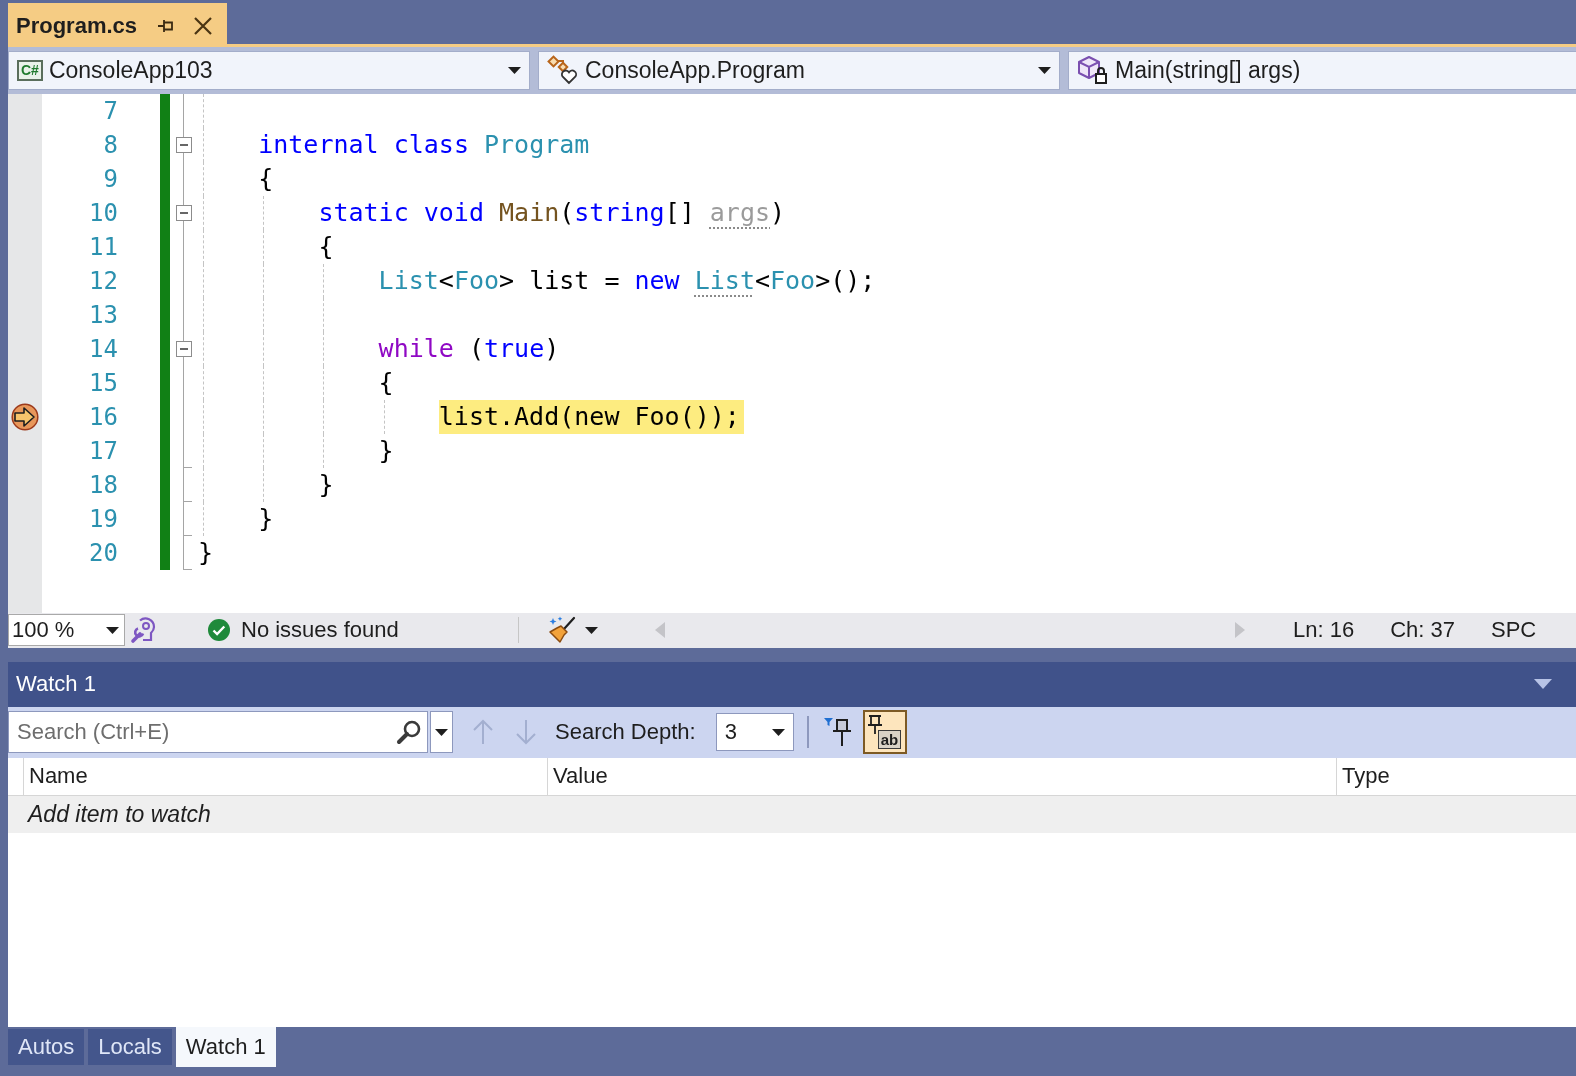  I want to click on wrench-icon, so click(143, 630).